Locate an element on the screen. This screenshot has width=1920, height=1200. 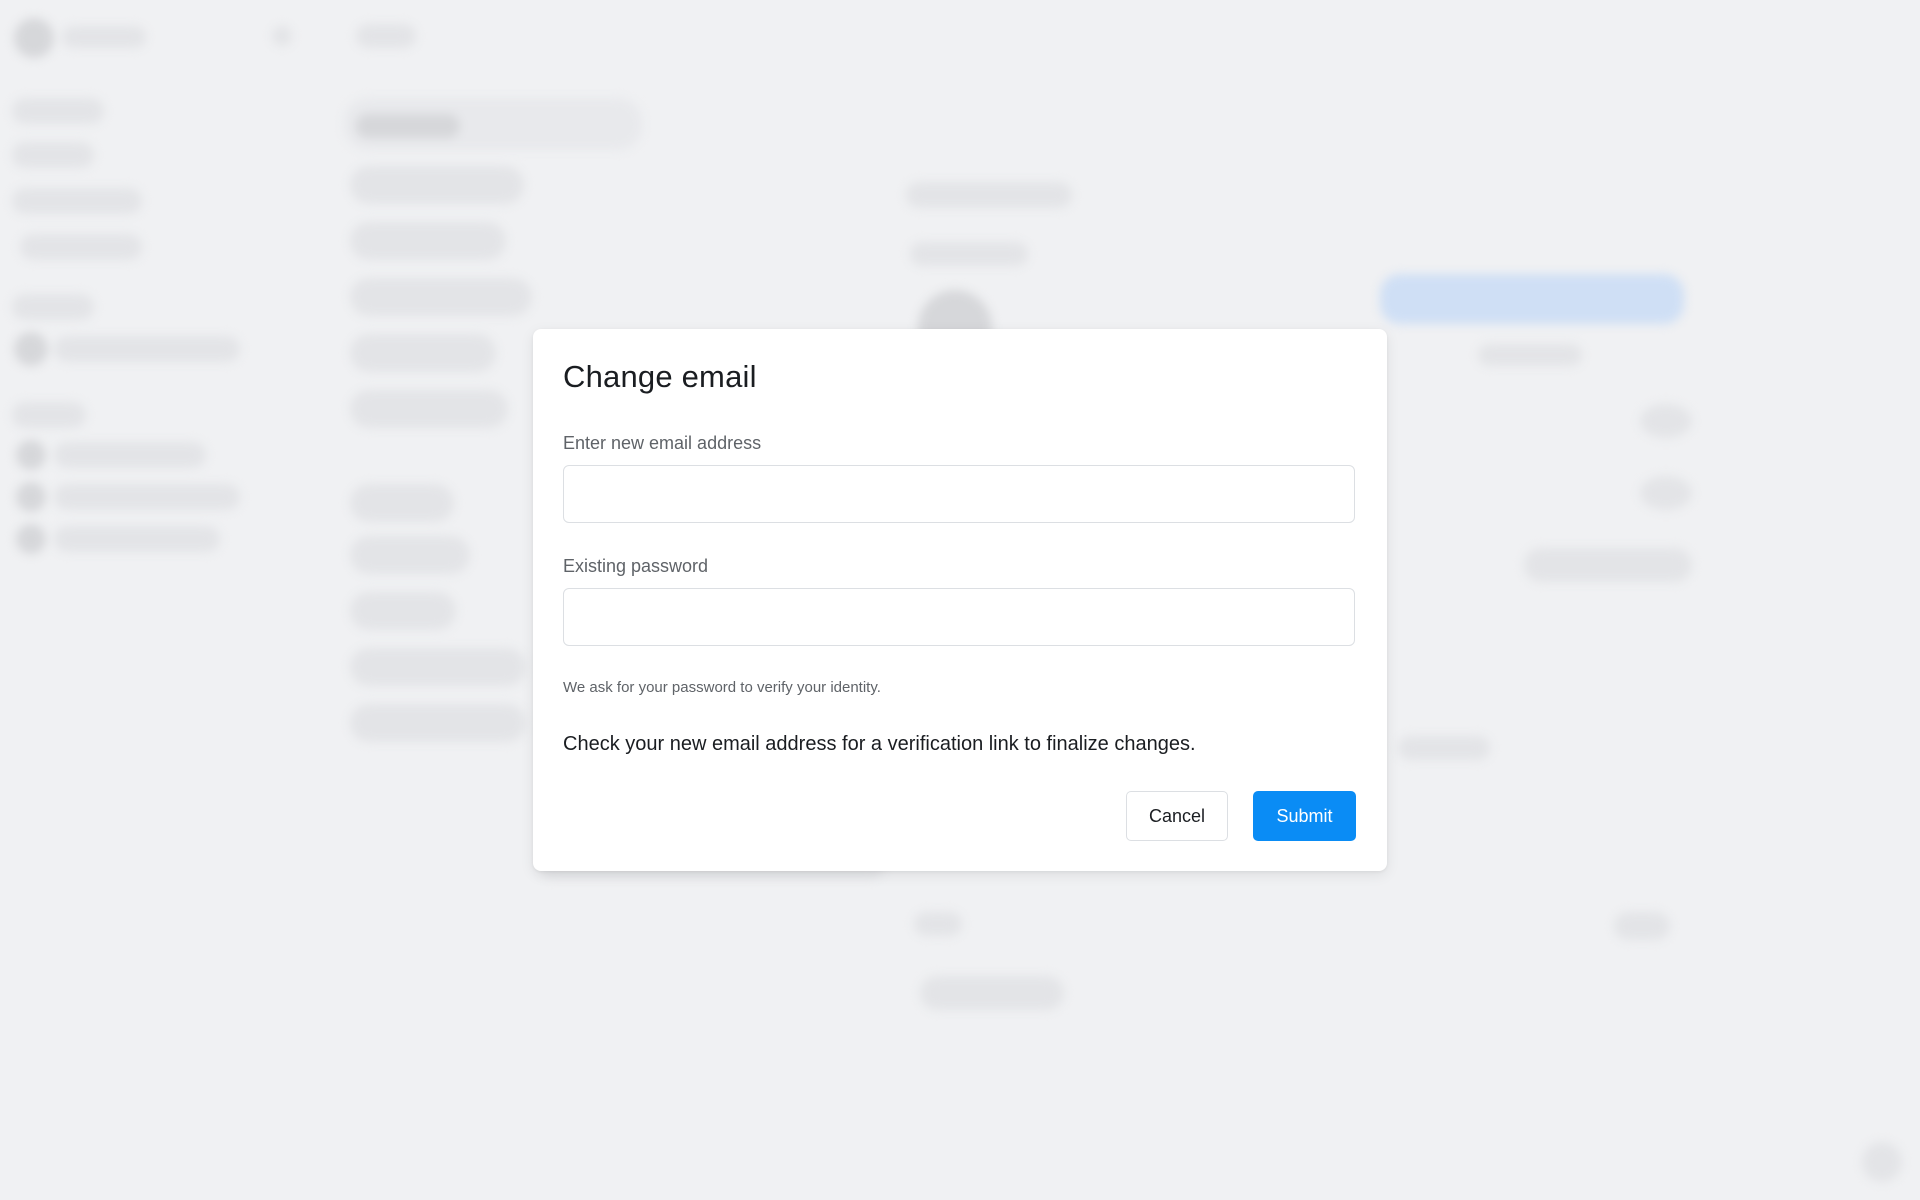
existing-password-label: Existing password is located at coordinates (636, 566).